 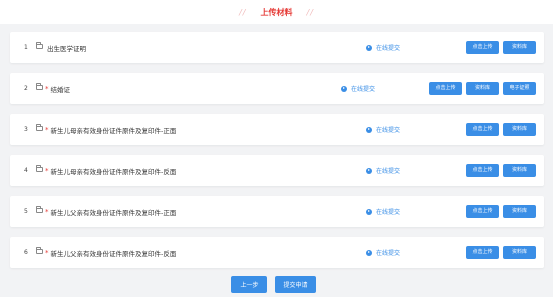 I want to click on material-row: 2 * 结婚证 在线提交 点击上传 资料库 电子证照, so click(x=277, y=88).